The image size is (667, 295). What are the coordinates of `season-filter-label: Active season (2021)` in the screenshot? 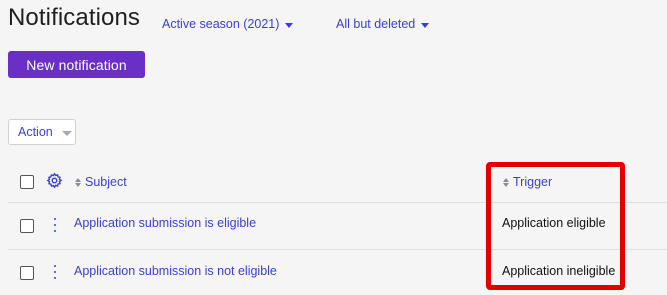 It's located at (221, 24).